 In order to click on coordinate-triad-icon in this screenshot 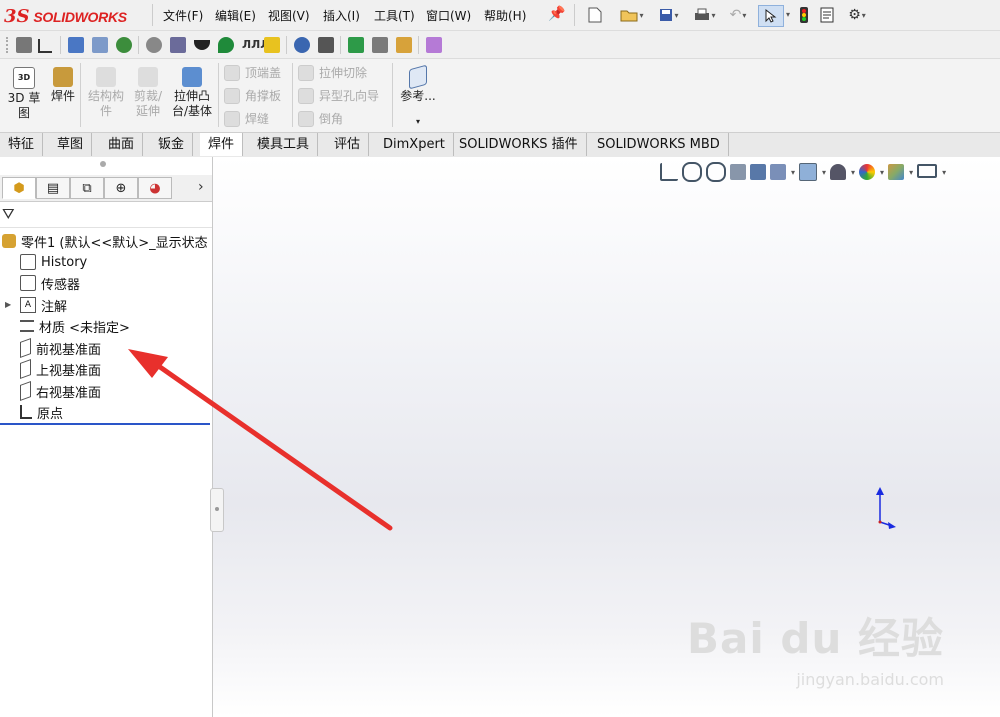, I will do `click(886, 508)`.